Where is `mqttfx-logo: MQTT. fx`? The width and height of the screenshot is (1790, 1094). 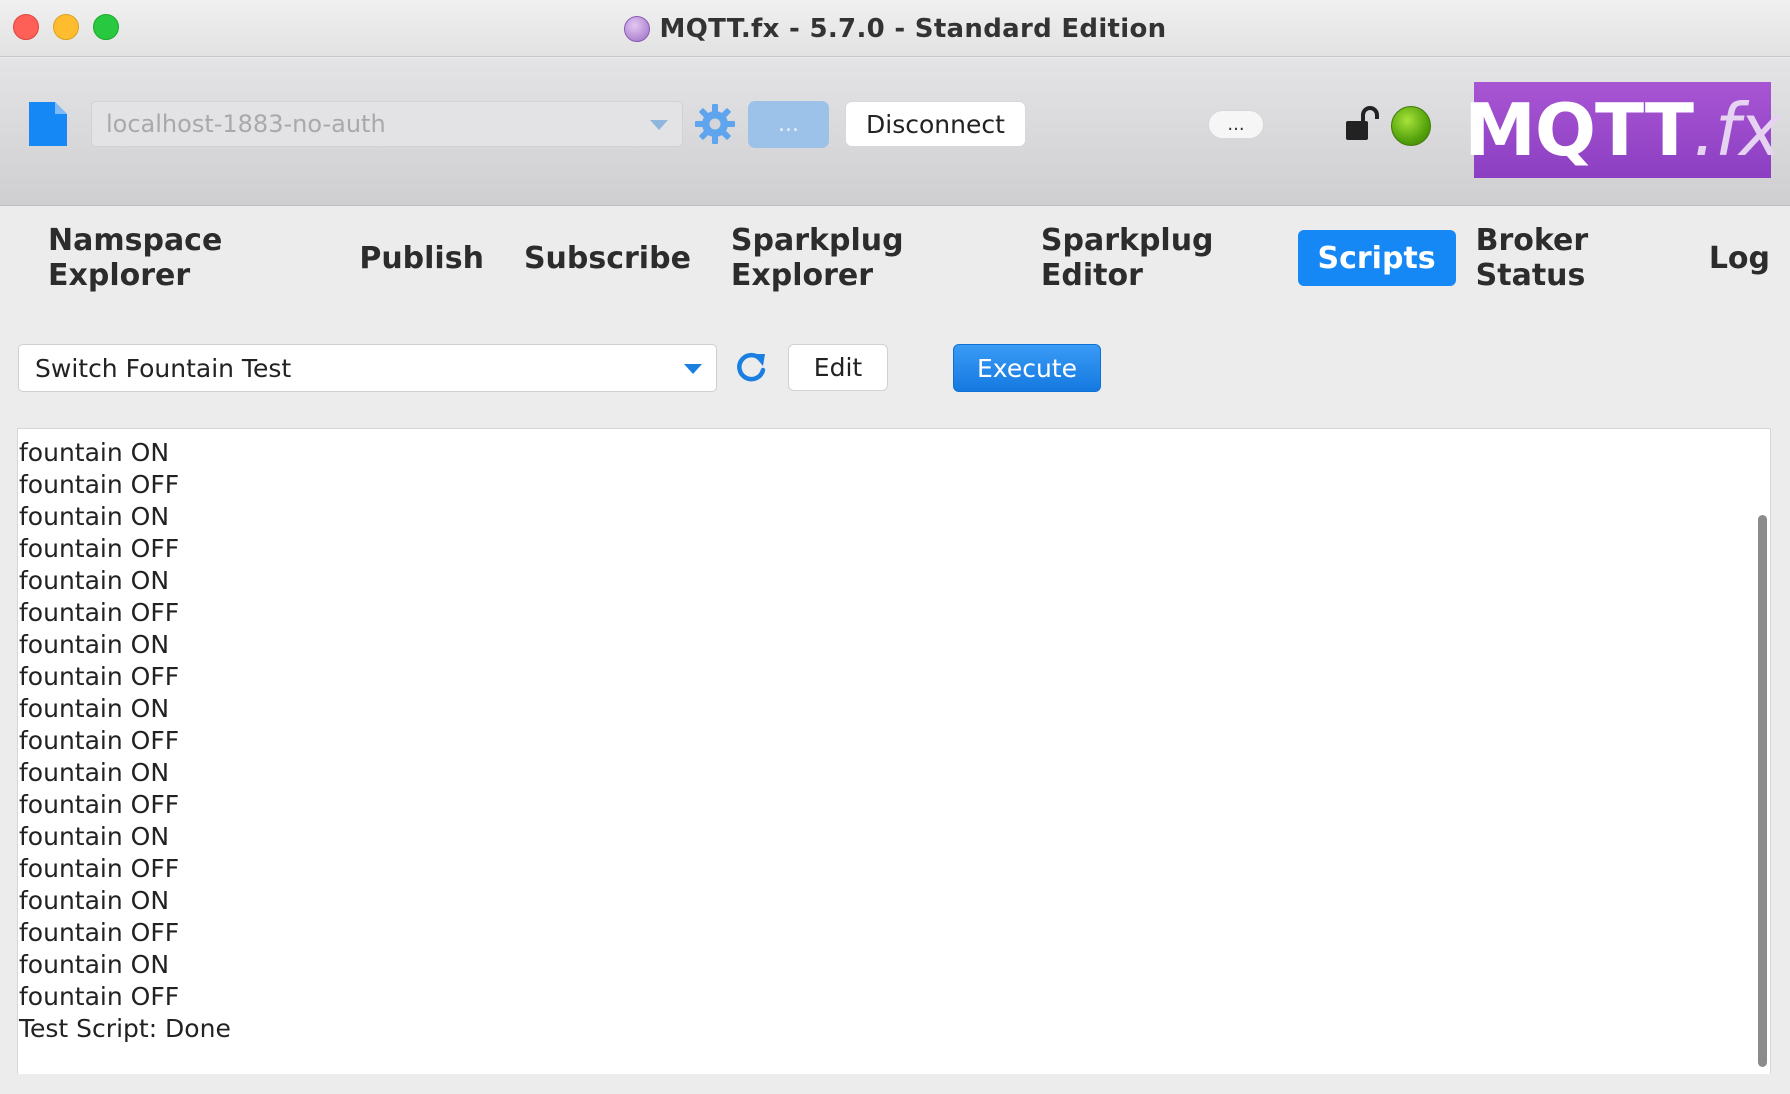
mqttfx-logo: MQTT. fx is located at coordinates (1623, 130).